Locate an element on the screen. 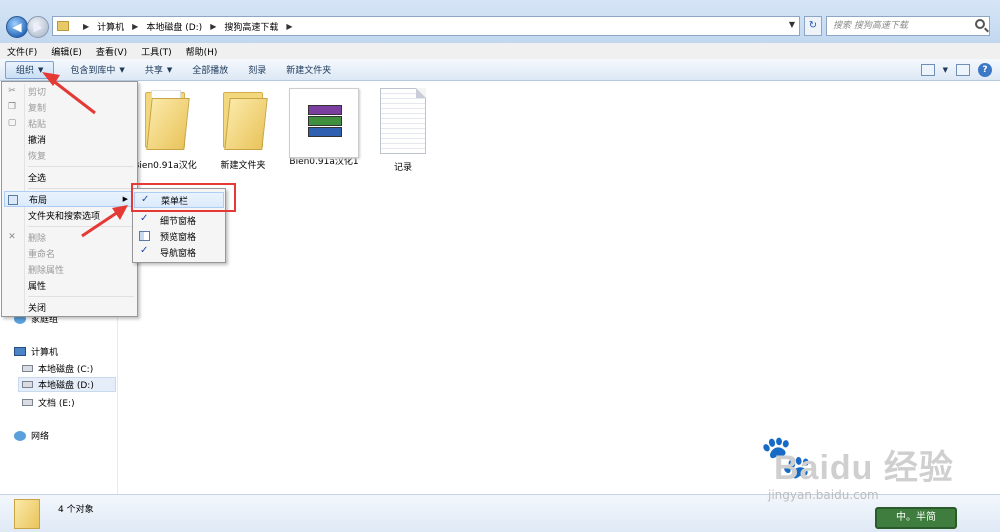  item-count: 4 个对象 is located at coordinates (76, 510).